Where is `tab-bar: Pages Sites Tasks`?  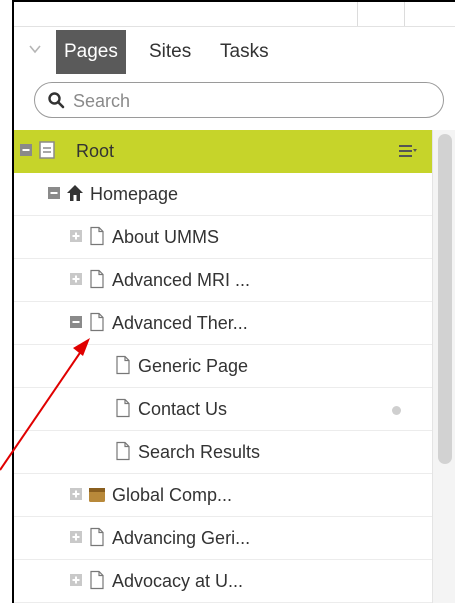
tab-bar: Pages Sites Tasks is located at coordinates (234, 50).